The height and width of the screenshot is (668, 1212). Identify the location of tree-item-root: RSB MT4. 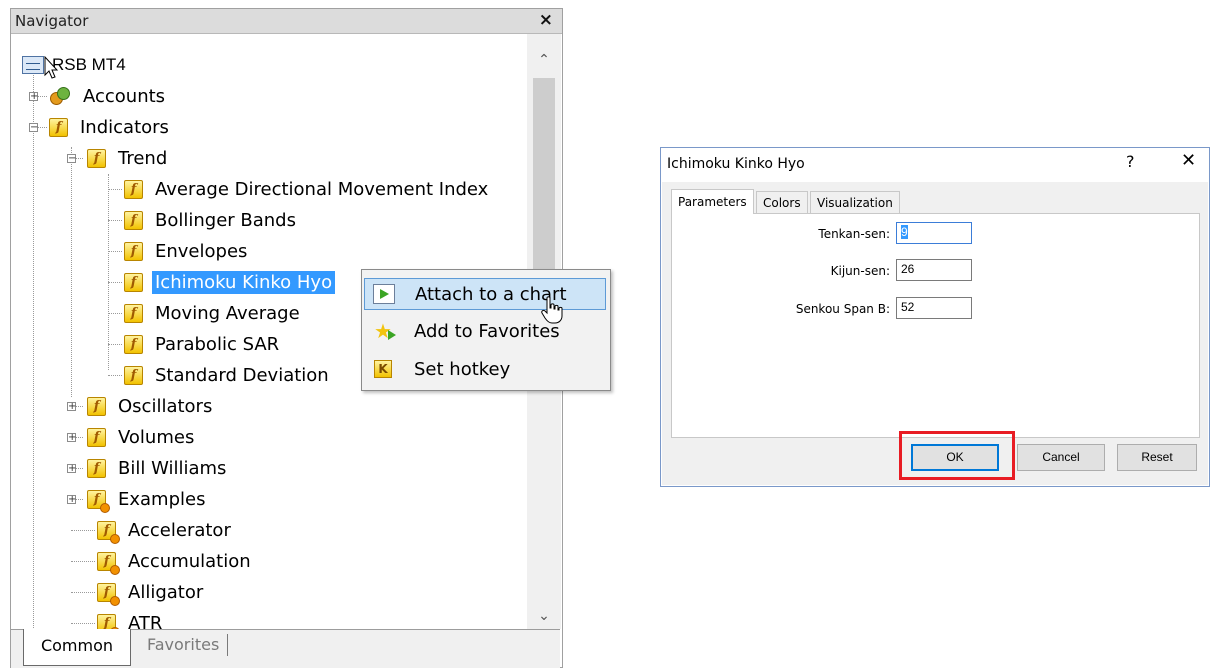
(75, 65).